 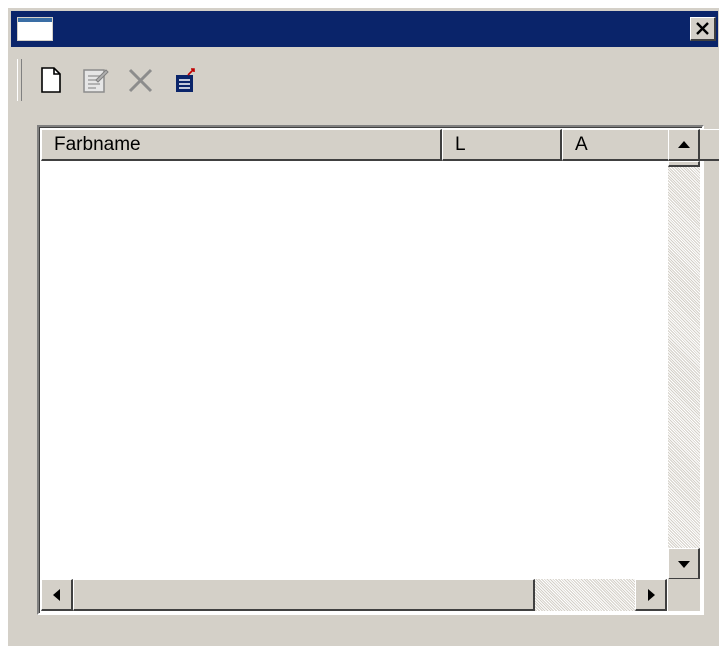 I want to click on arrow-down-icon, so click(x=684, y=564).